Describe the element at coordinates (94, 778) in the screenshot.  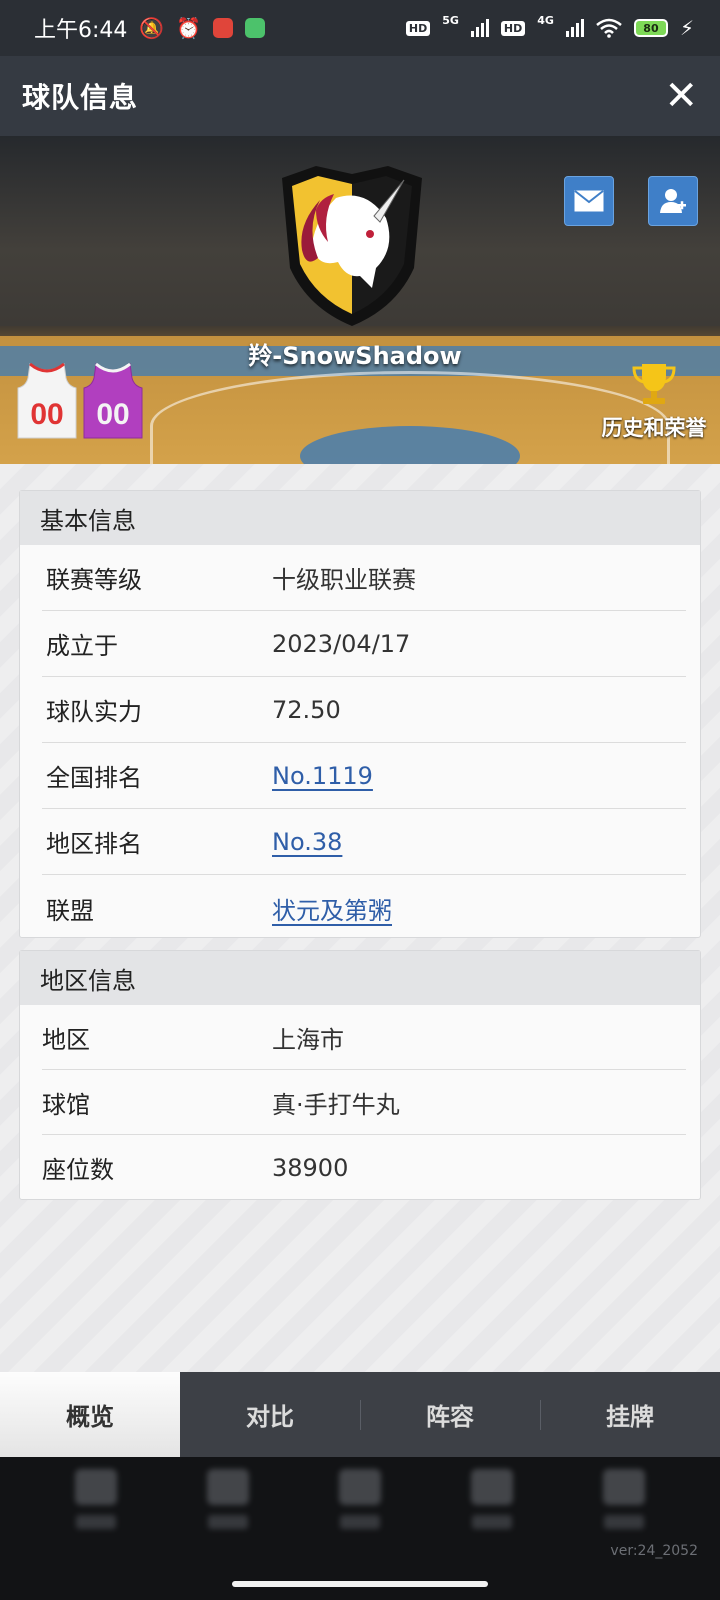
I see `row-label: 全国排名` at that location.